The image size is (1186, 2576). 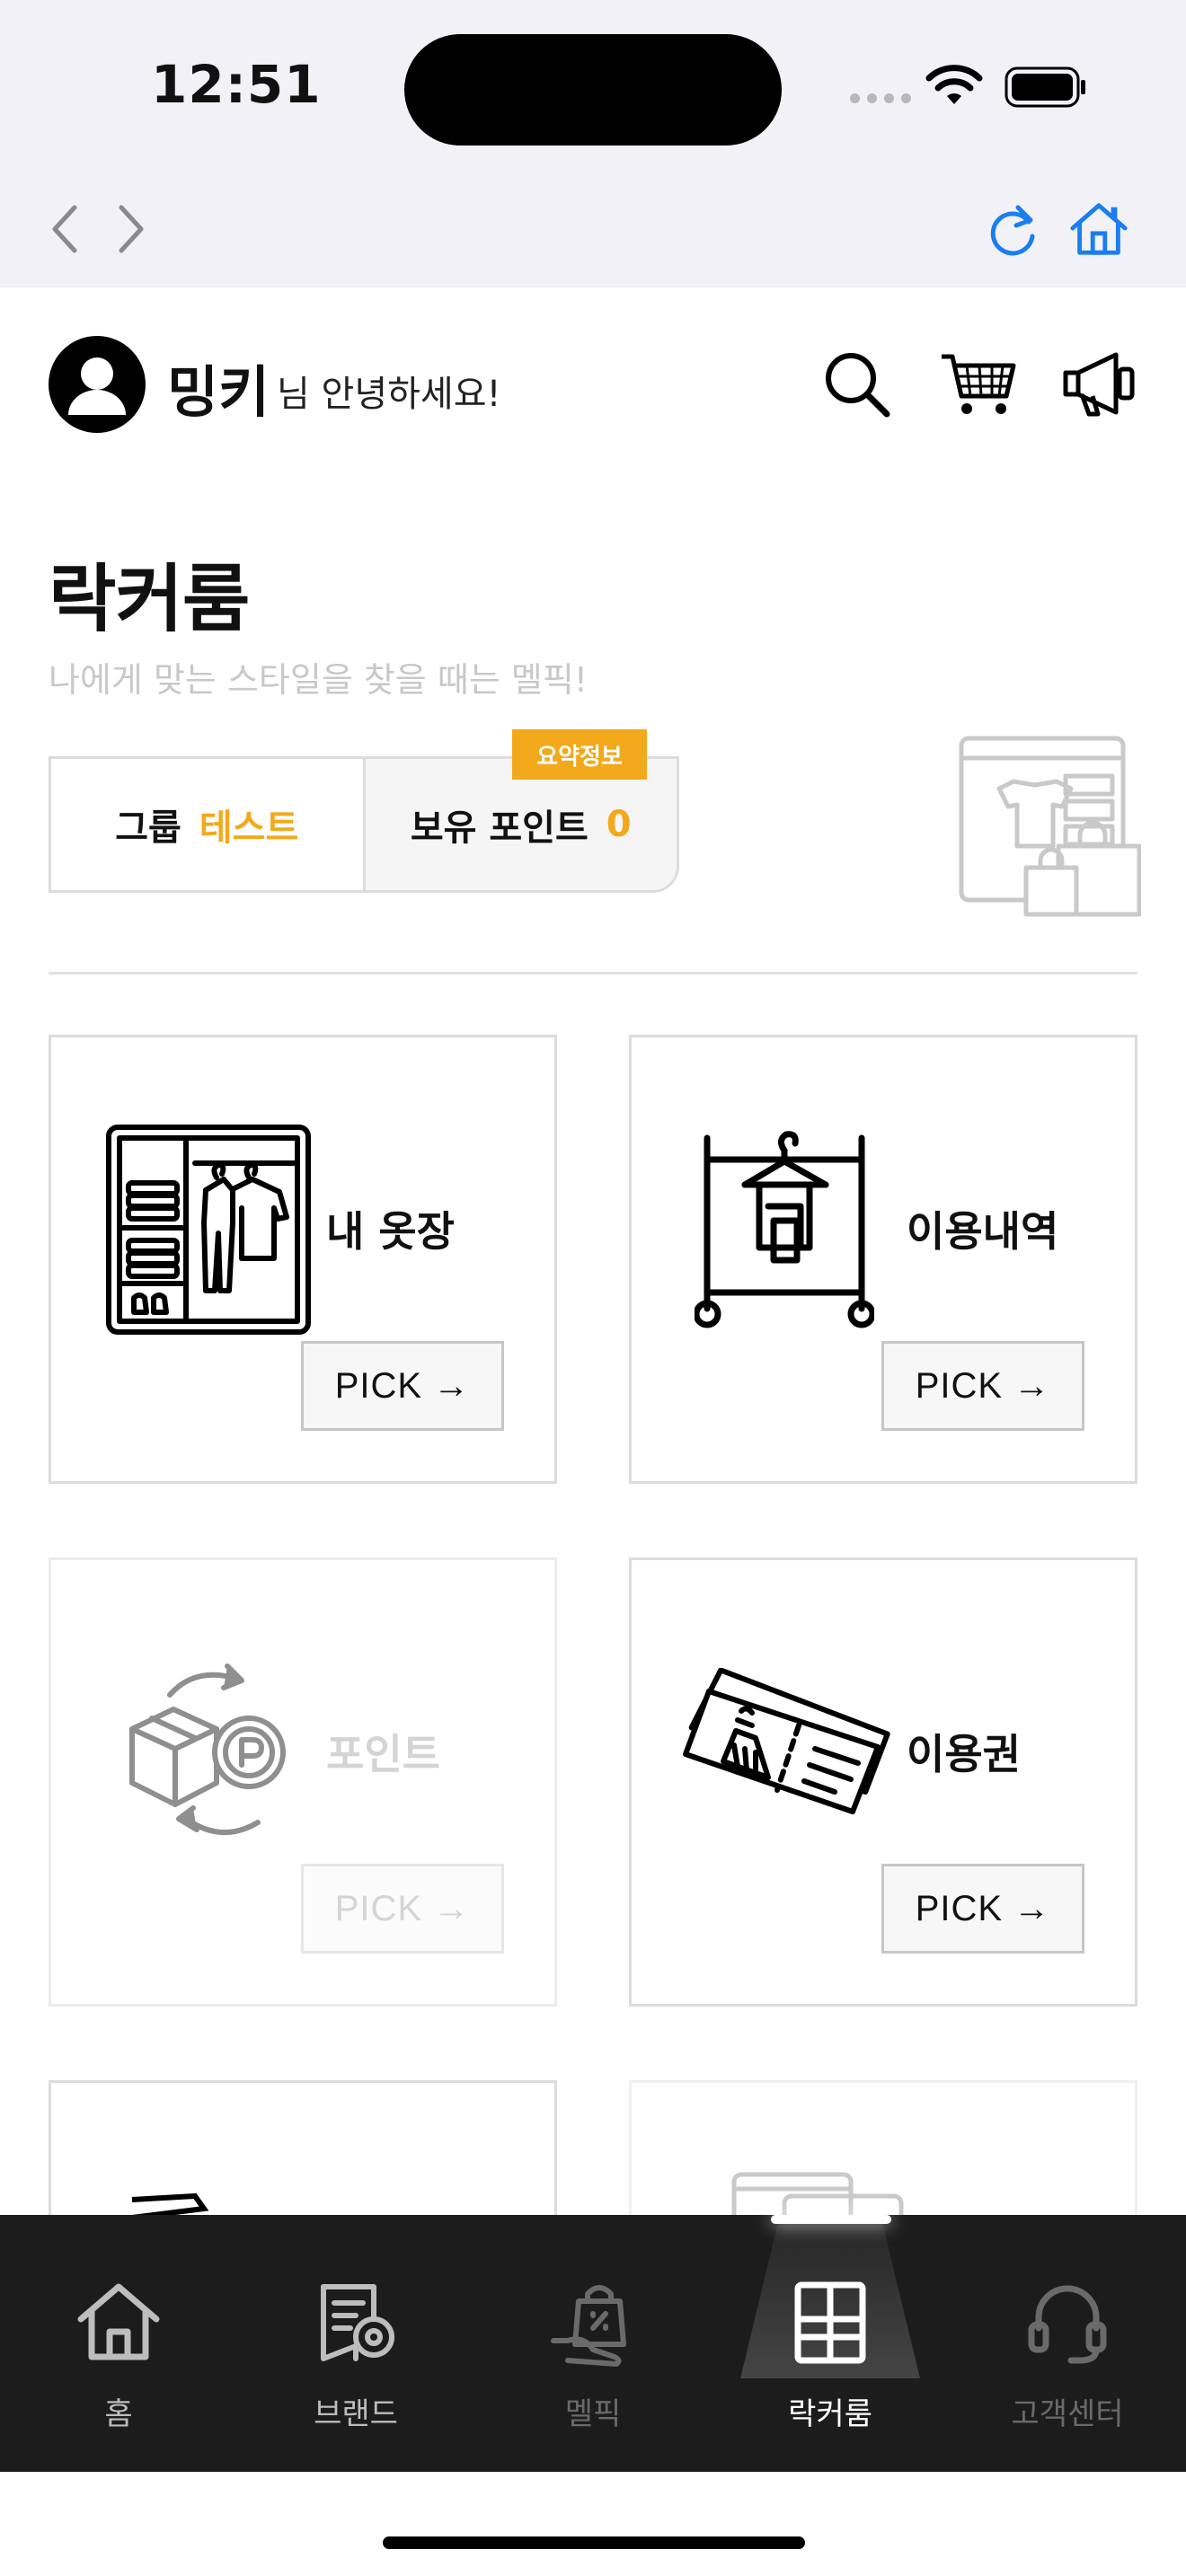 I want to click on search-button, so click(x=856, y=383).